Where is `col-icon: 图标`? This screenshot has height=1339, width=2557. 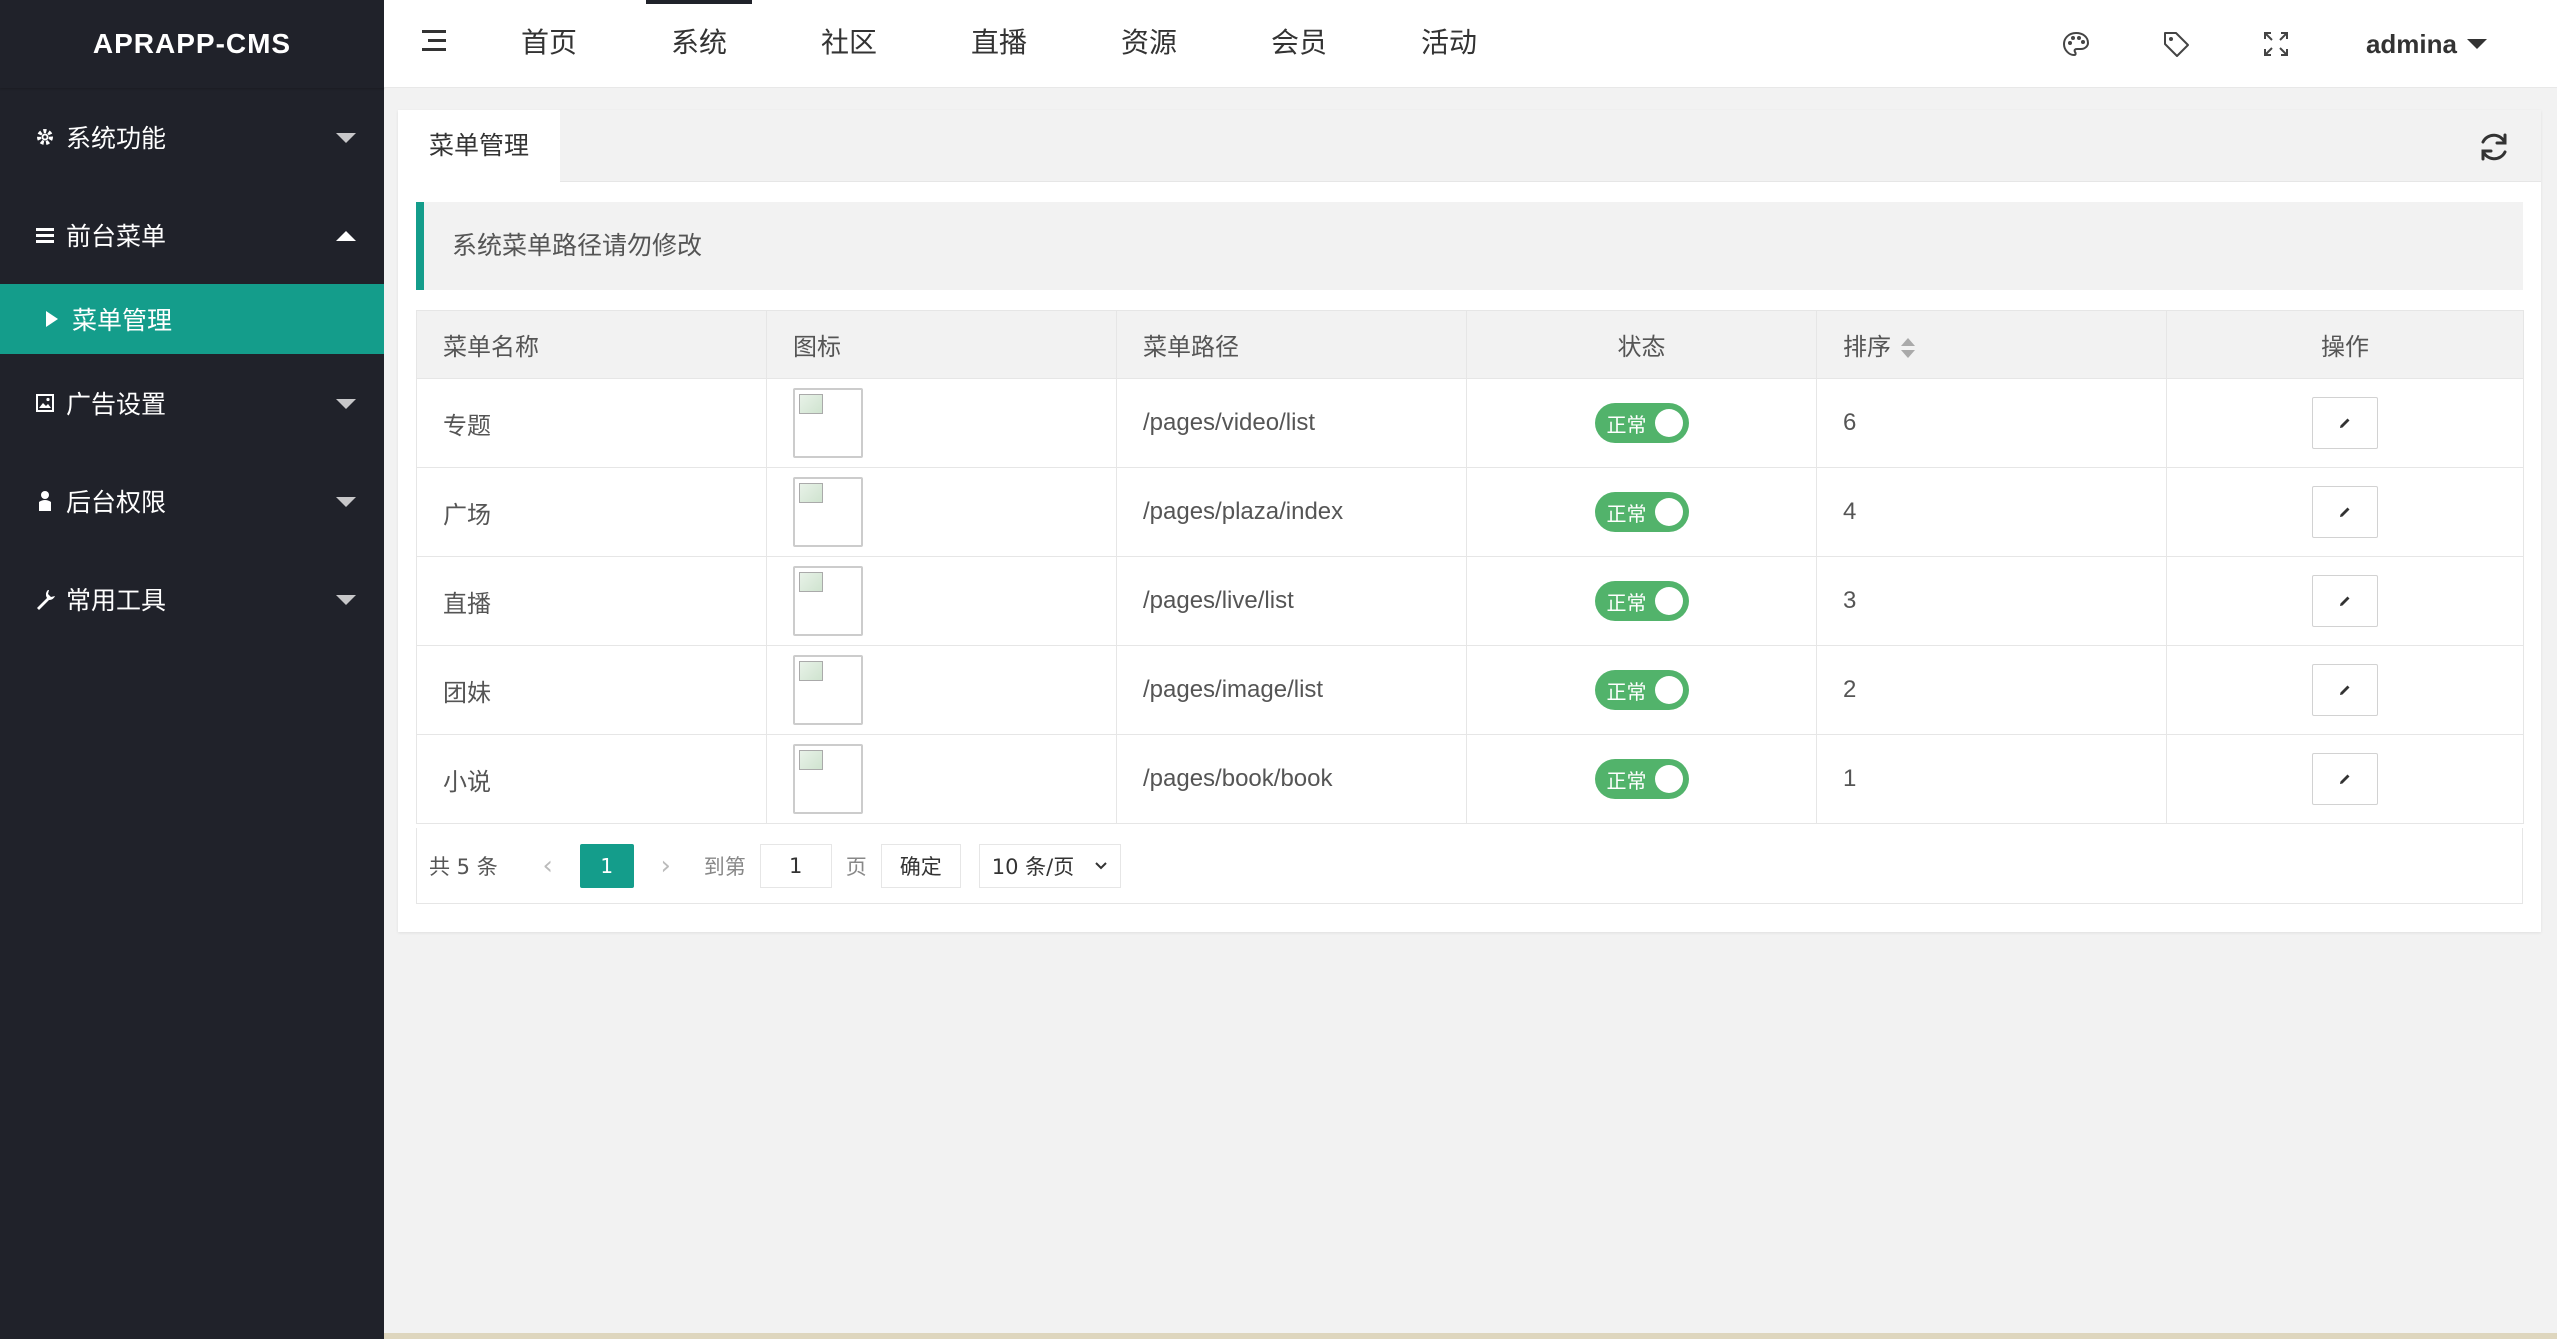 col-icon: 图标 is located at coordinates (941, 344).